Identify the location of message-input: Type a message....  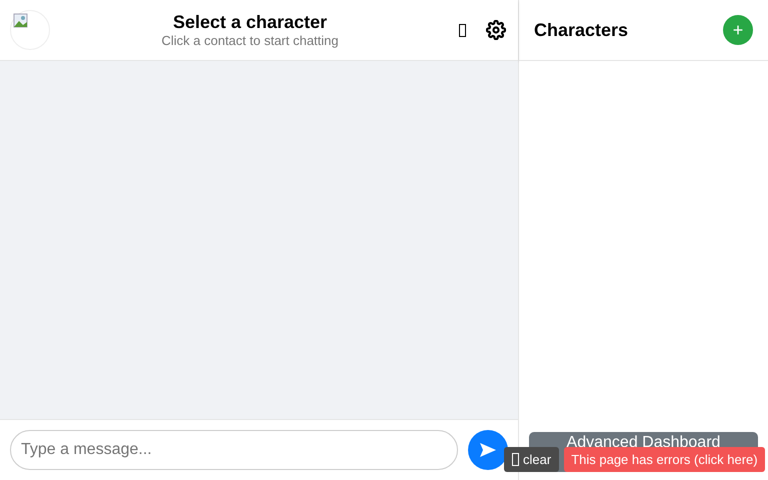
(234, 450).